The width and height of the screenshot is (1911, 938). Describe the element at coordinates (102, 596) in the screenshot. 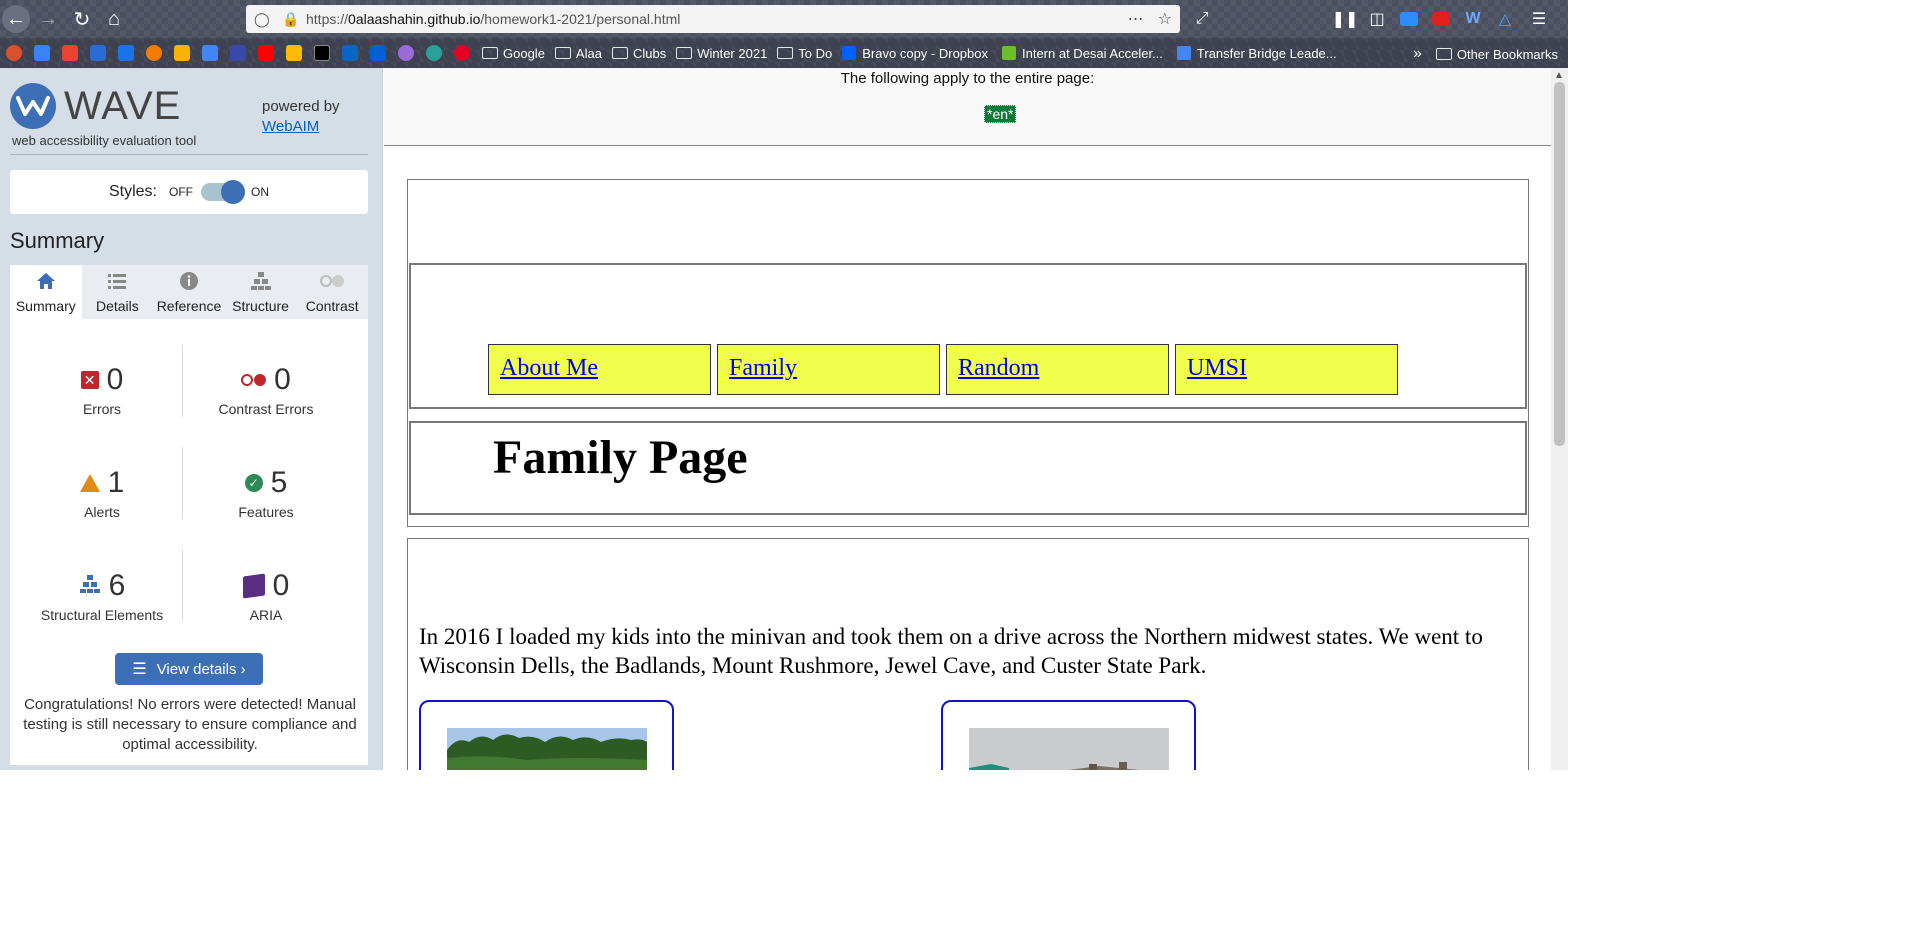

I see `structural-stat: 6 Structural Elements` at that location.